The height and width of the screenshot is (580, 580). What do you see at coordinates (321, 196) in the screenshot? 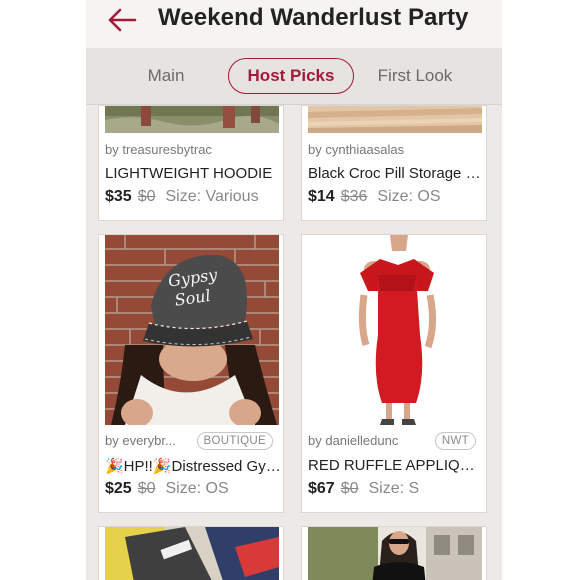
I see `price: $14` at bounding box center [321, 196].